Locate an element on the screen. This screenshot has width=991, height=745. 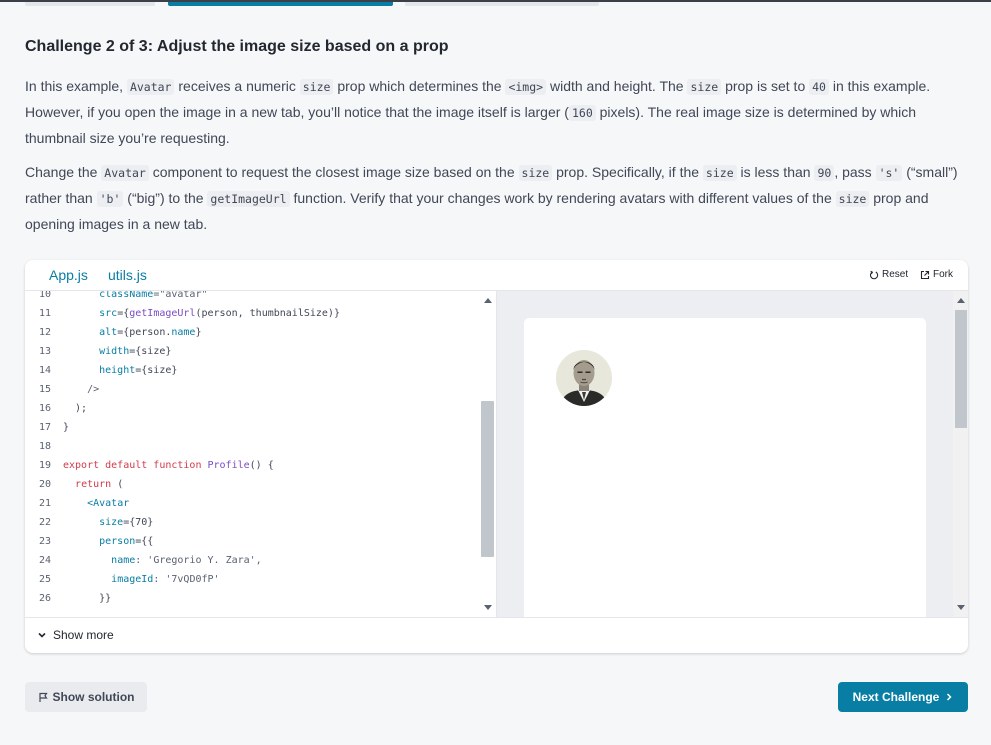
line-number: 22 is located at coordinates (44, 522).